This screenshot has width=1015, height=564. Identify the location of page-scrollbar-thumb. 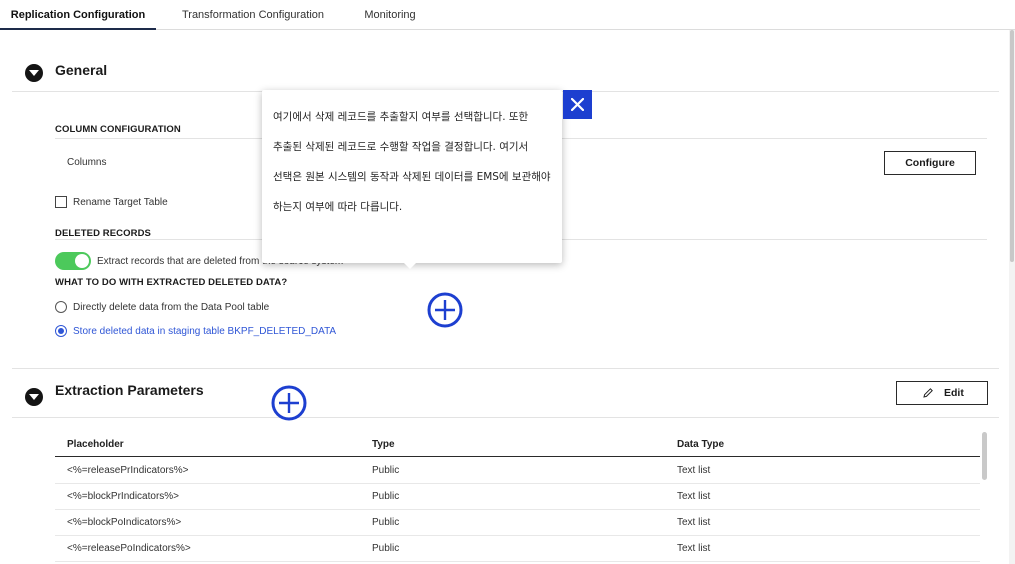
(1012, 146).